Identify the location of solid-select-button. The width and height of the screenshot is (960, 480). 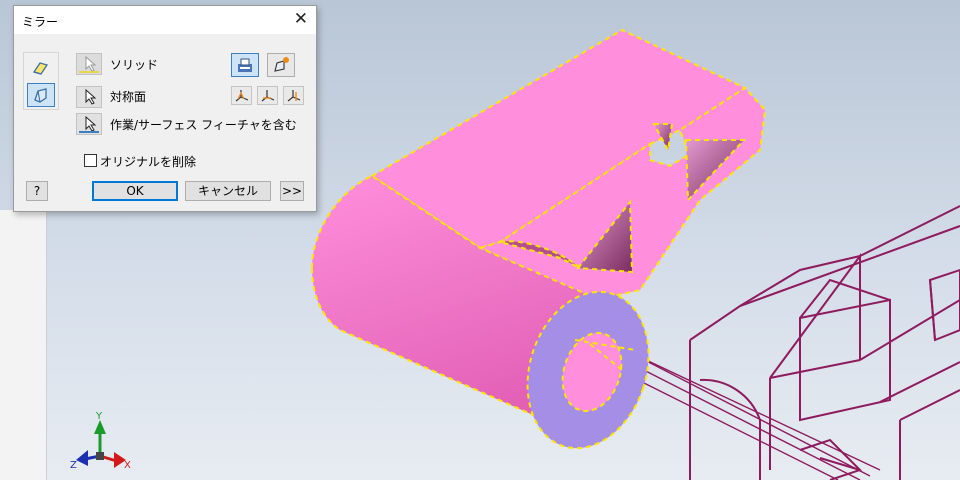
(89, 64).